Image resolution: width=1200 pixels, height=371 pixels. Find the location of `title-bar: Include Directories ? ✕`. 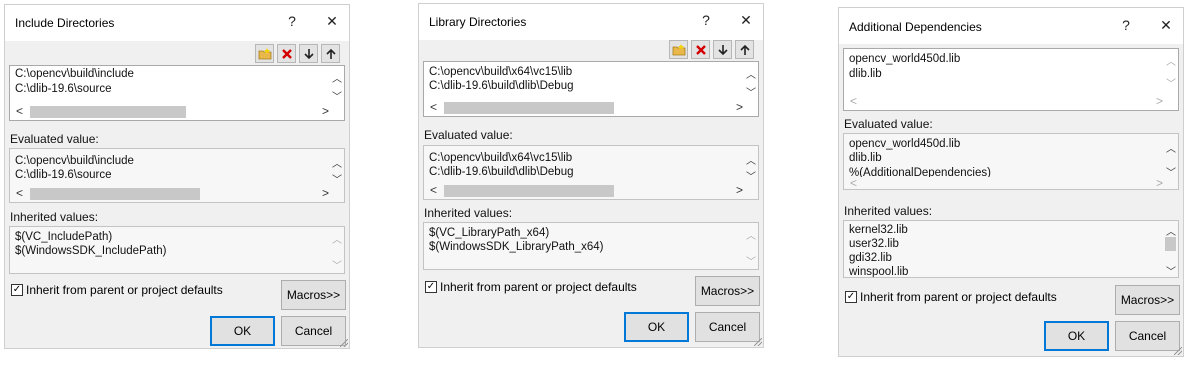

title-bar: Include Directories ? ✕ is located at coordinates (177, 23).